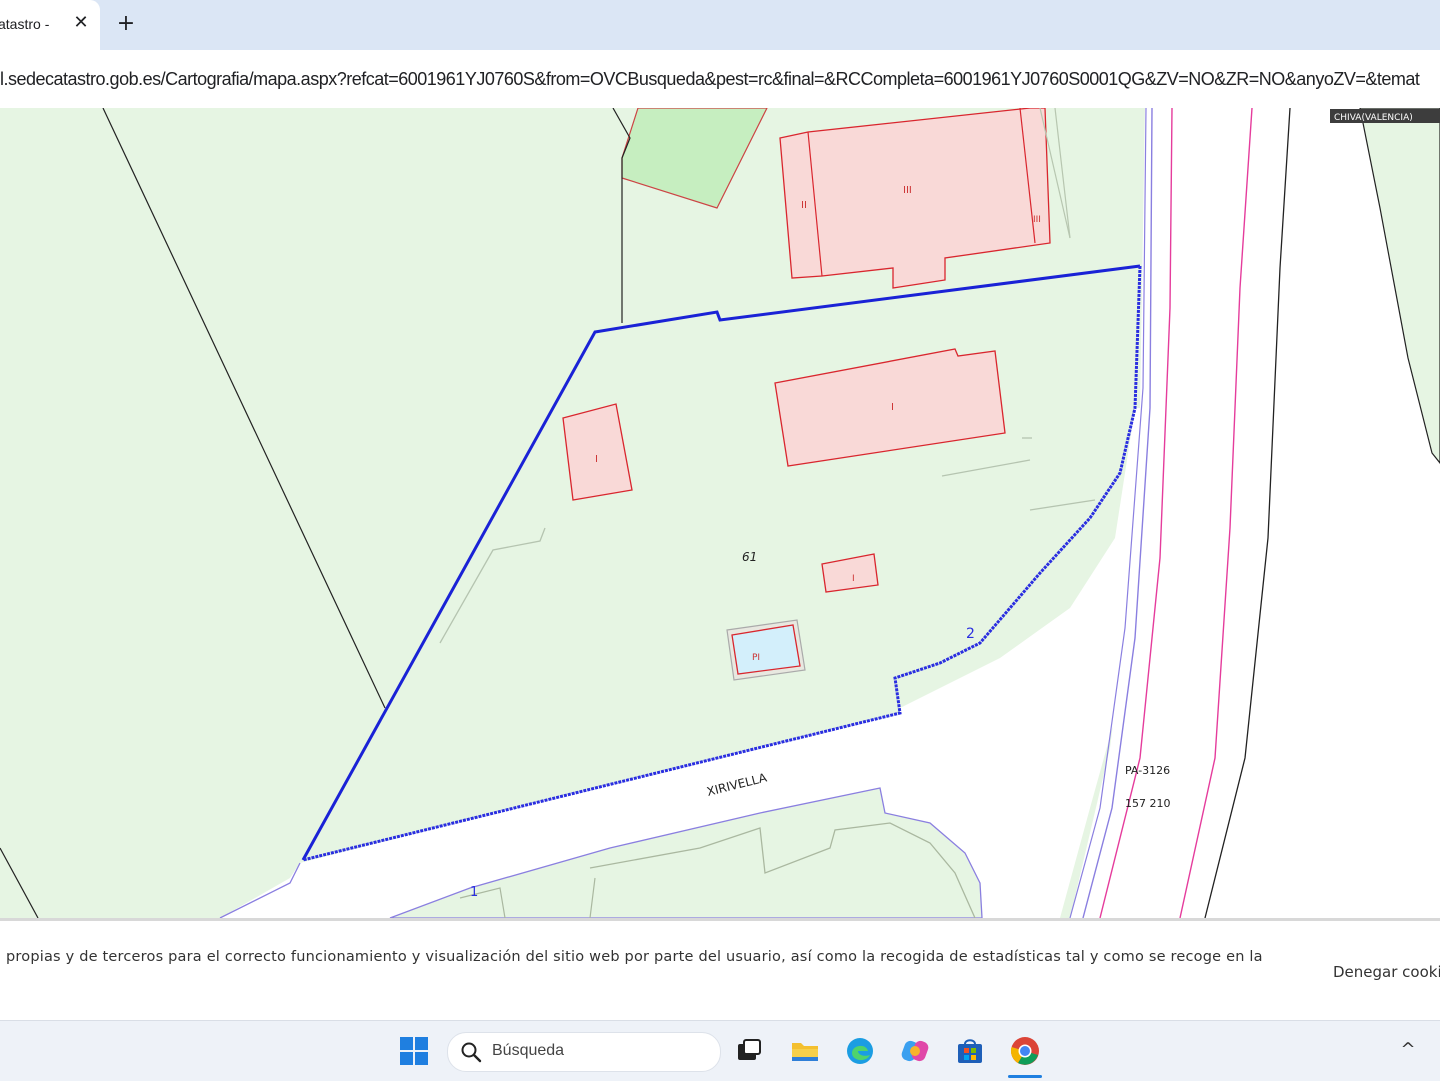 The width and height of the screenshot is (1440, 1081). Describe the element at coordinates (720, 25) in the screenshot. I see `browser-tab-bar: atastro - ✕ +` at that location.